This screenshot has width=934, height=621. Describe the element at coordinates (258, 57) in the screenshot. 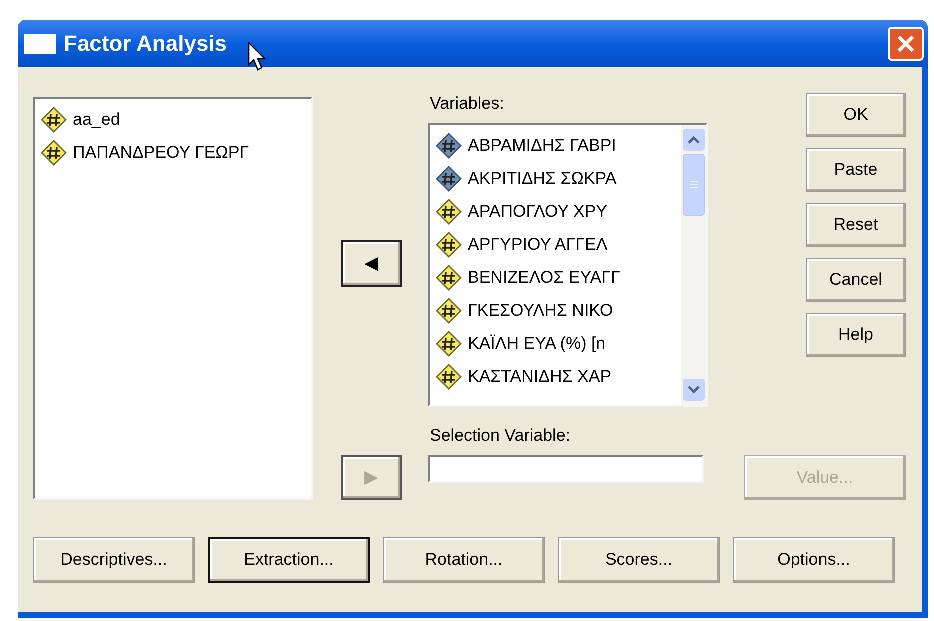

I see `mouse-cursor-icon` at that location.